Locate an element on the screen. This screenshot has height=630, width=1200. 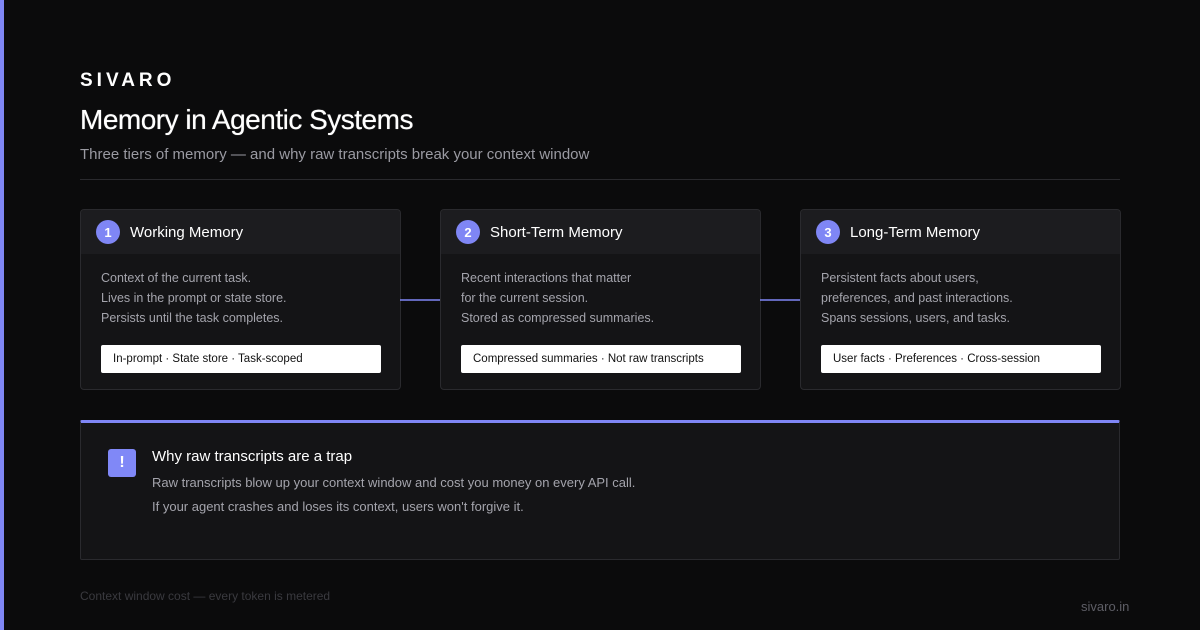
card-header: 3 Long-Term Memory is located at coordinates (960, 232).